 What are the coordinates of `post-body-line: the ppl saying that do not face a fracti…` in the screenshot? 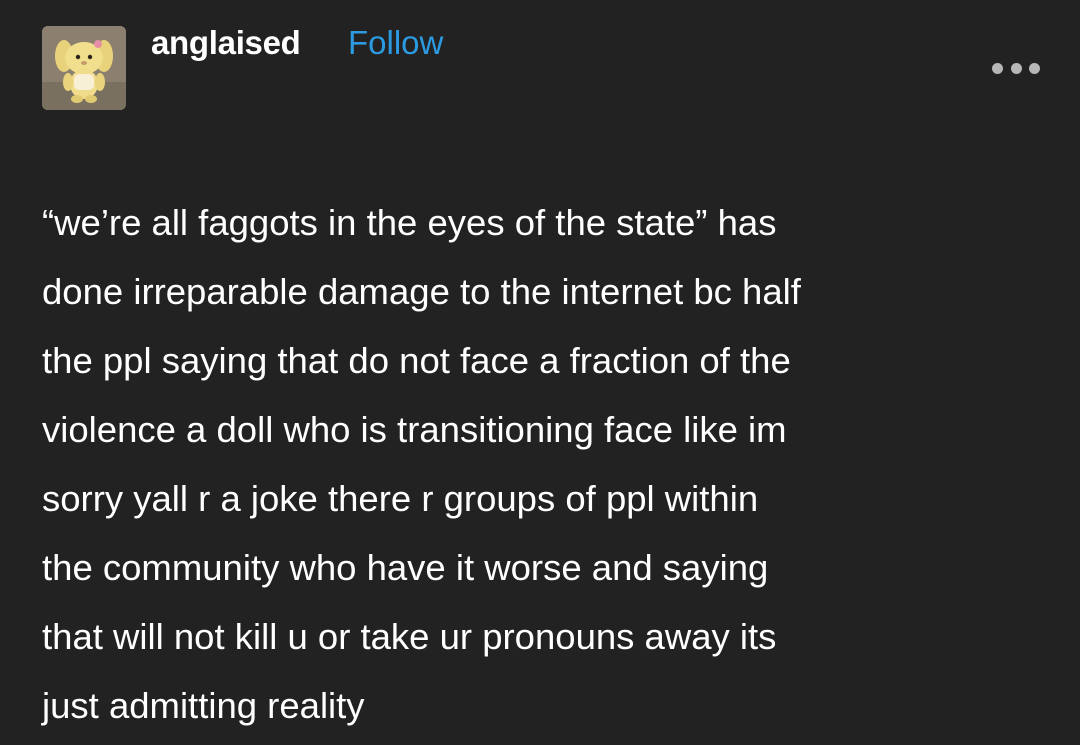 It's located at (416, 360).